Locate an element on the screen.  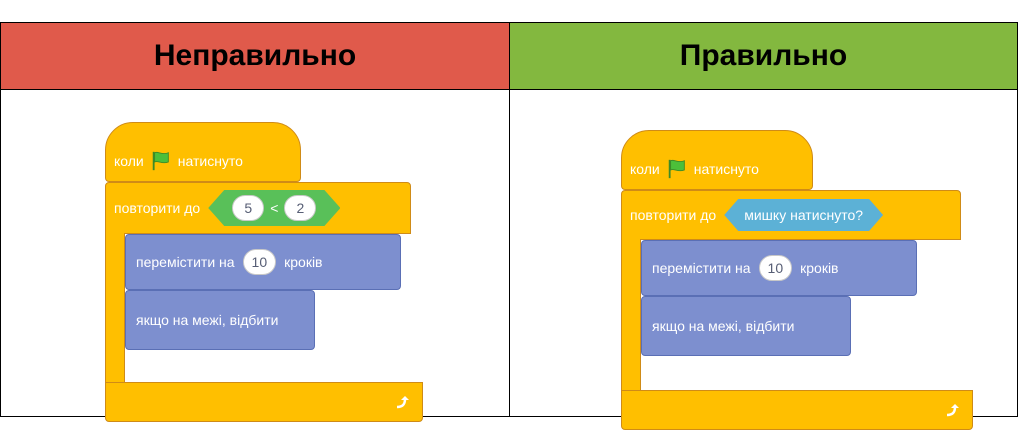
header-wrong: Неправильно is located at coordinates (255, 56).